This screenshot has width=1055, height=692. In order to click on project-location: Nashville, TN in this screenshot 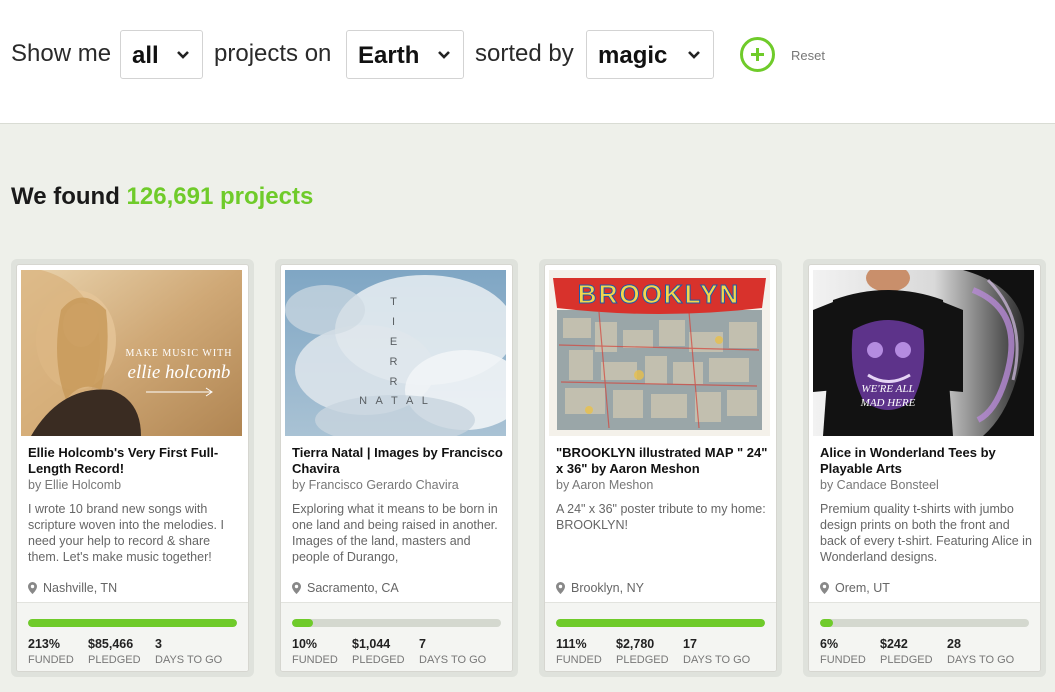, I will do `click(72, 588)`.